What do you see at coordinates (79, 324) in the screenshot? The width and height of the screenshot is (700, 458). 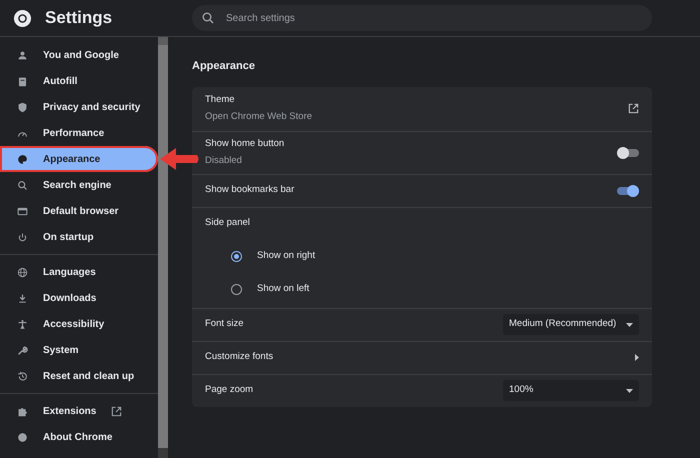 I see `sidebar-item: Accessibility` at bounding box center [79, 324].